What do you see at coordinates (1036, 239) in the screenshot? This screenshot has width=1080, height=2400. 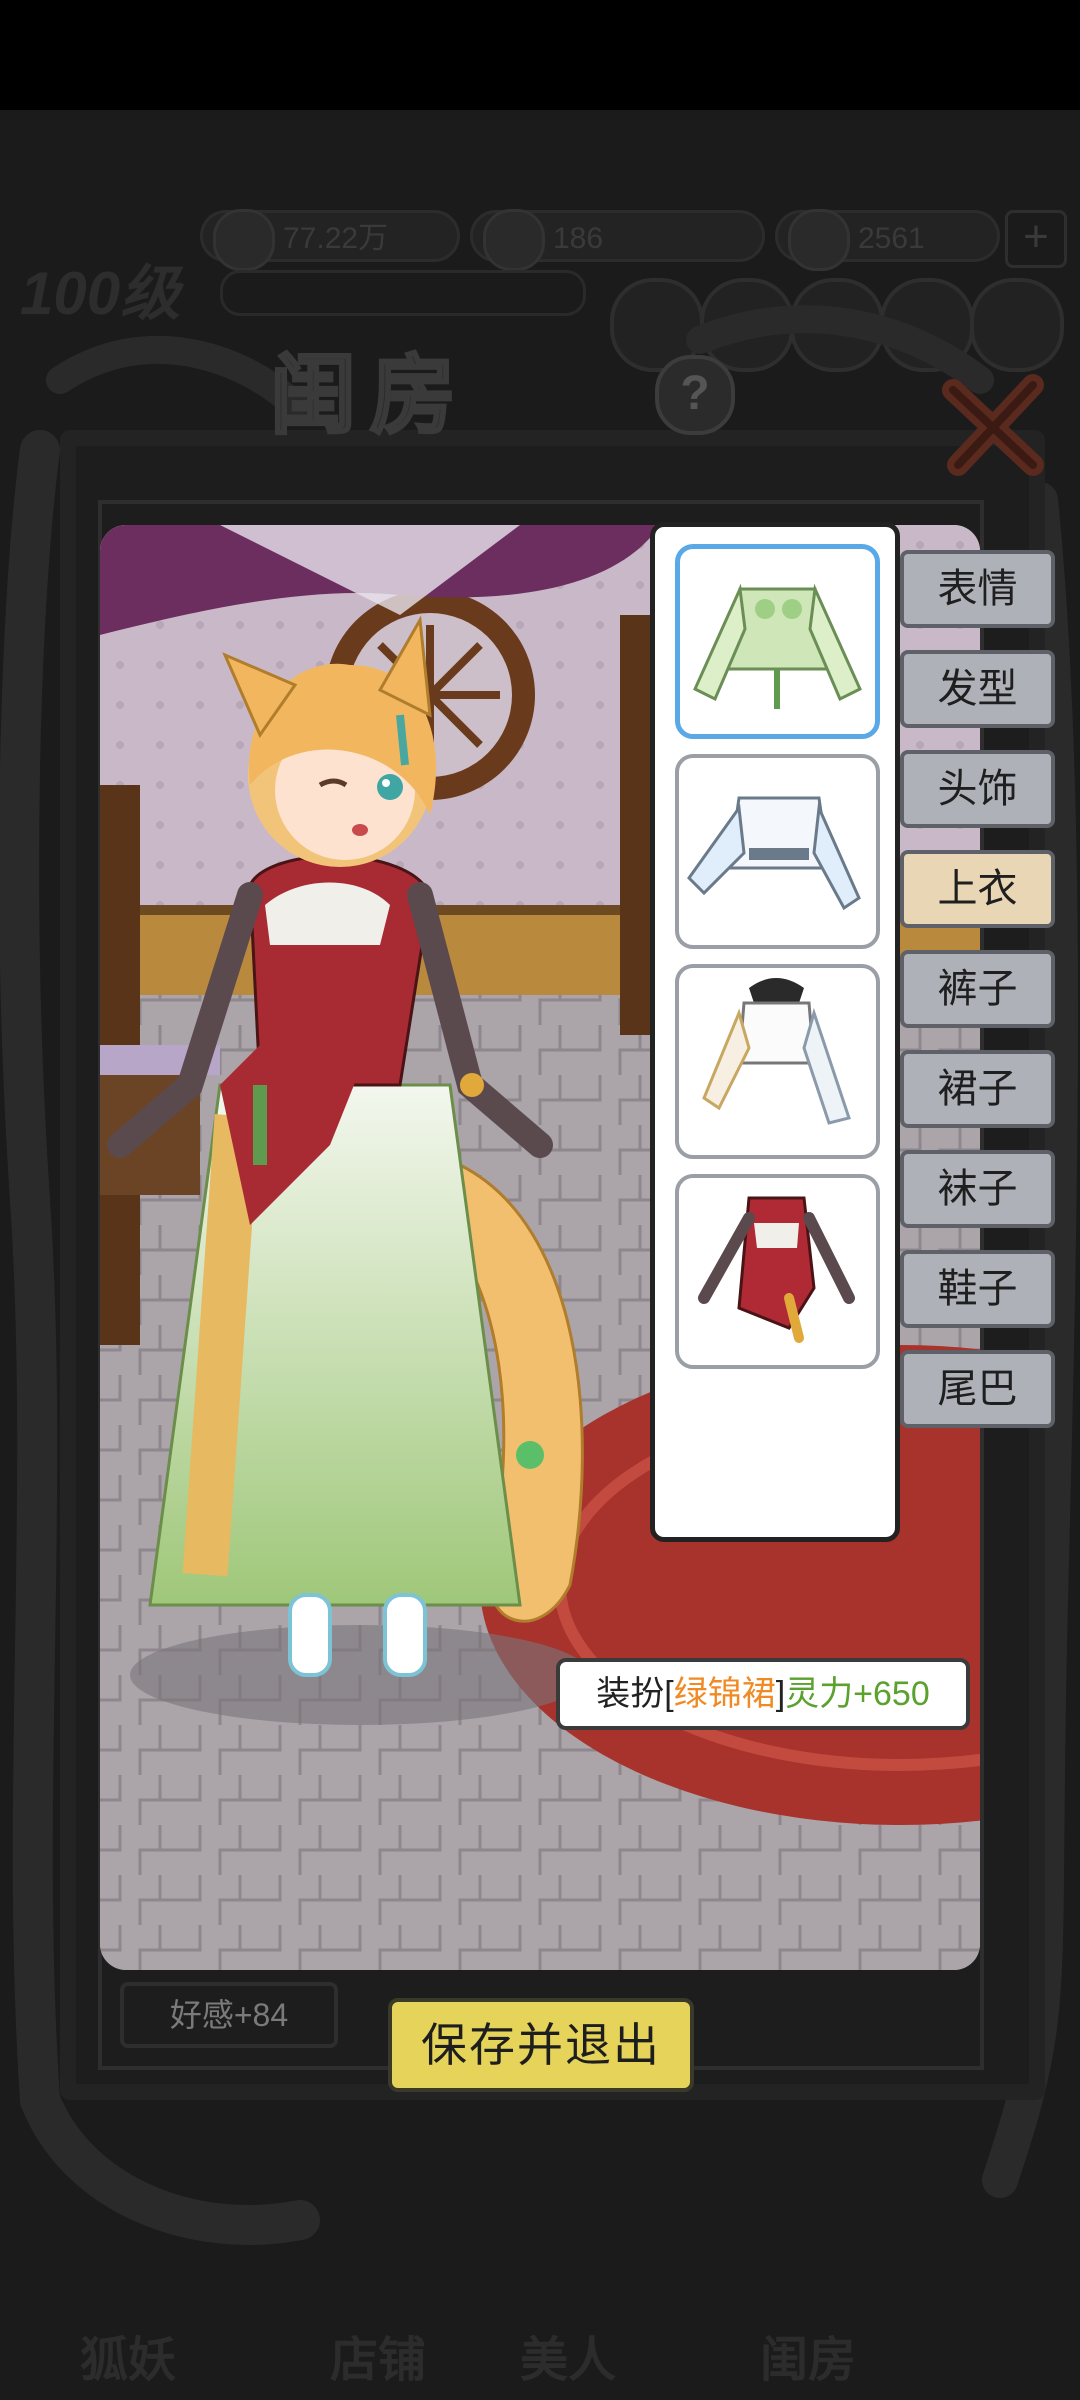 I see `add-currency-button: +` at bounding box center [1036, 239].